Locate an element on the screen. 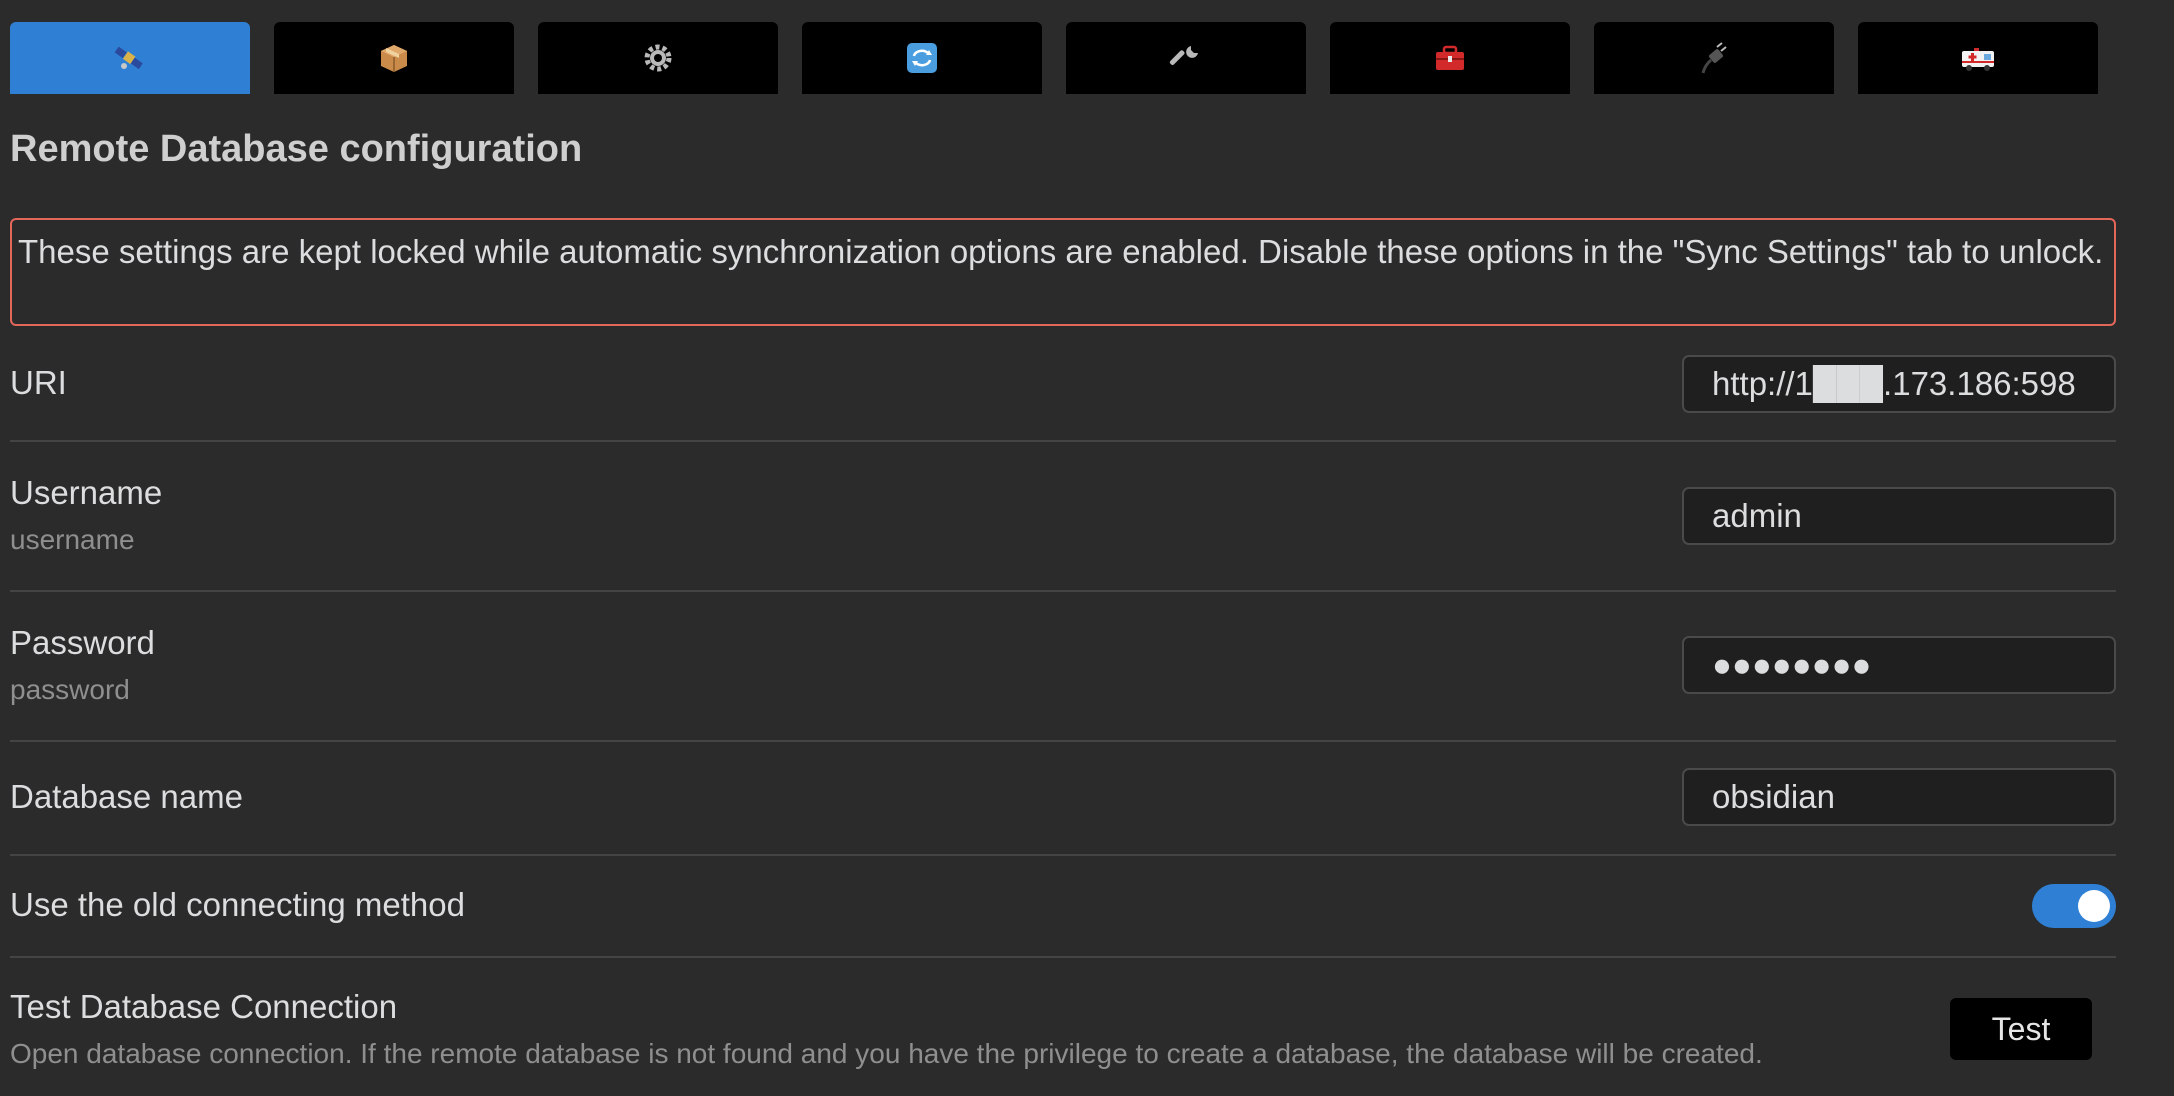 The height and width of the screenshot is (1096, 2174). password-label: Password is located at coordinates (82, 642).